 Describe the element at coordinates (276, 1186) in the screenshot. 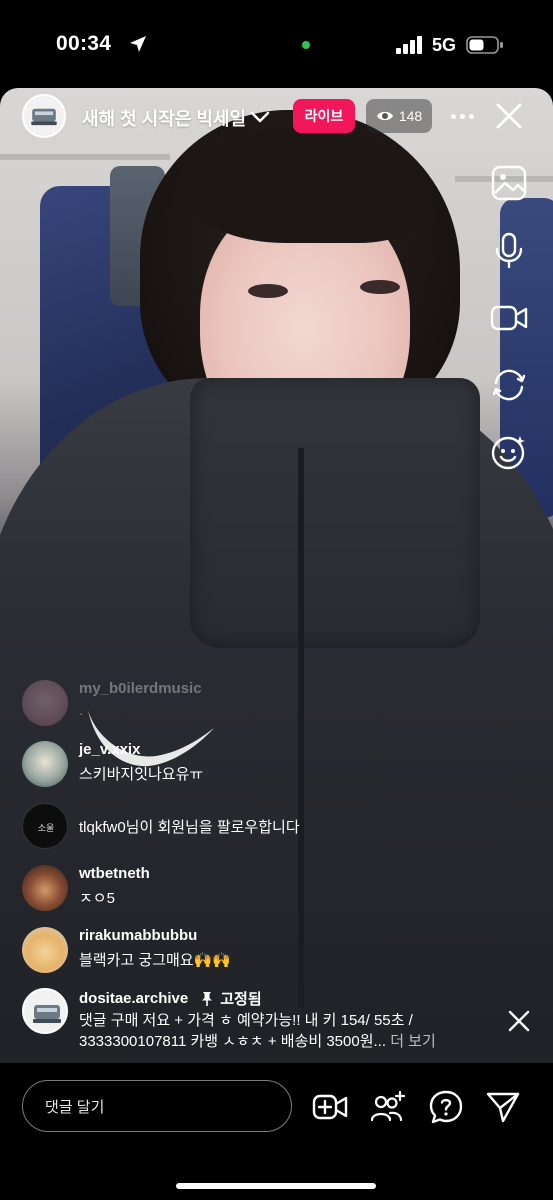

I see `home-indicator` at that location.